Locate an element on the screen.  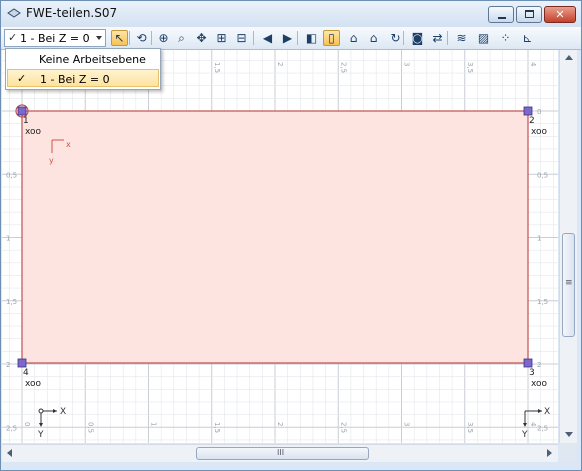
global-axis-marker-left: X Y is located at coordinates (51, 423).